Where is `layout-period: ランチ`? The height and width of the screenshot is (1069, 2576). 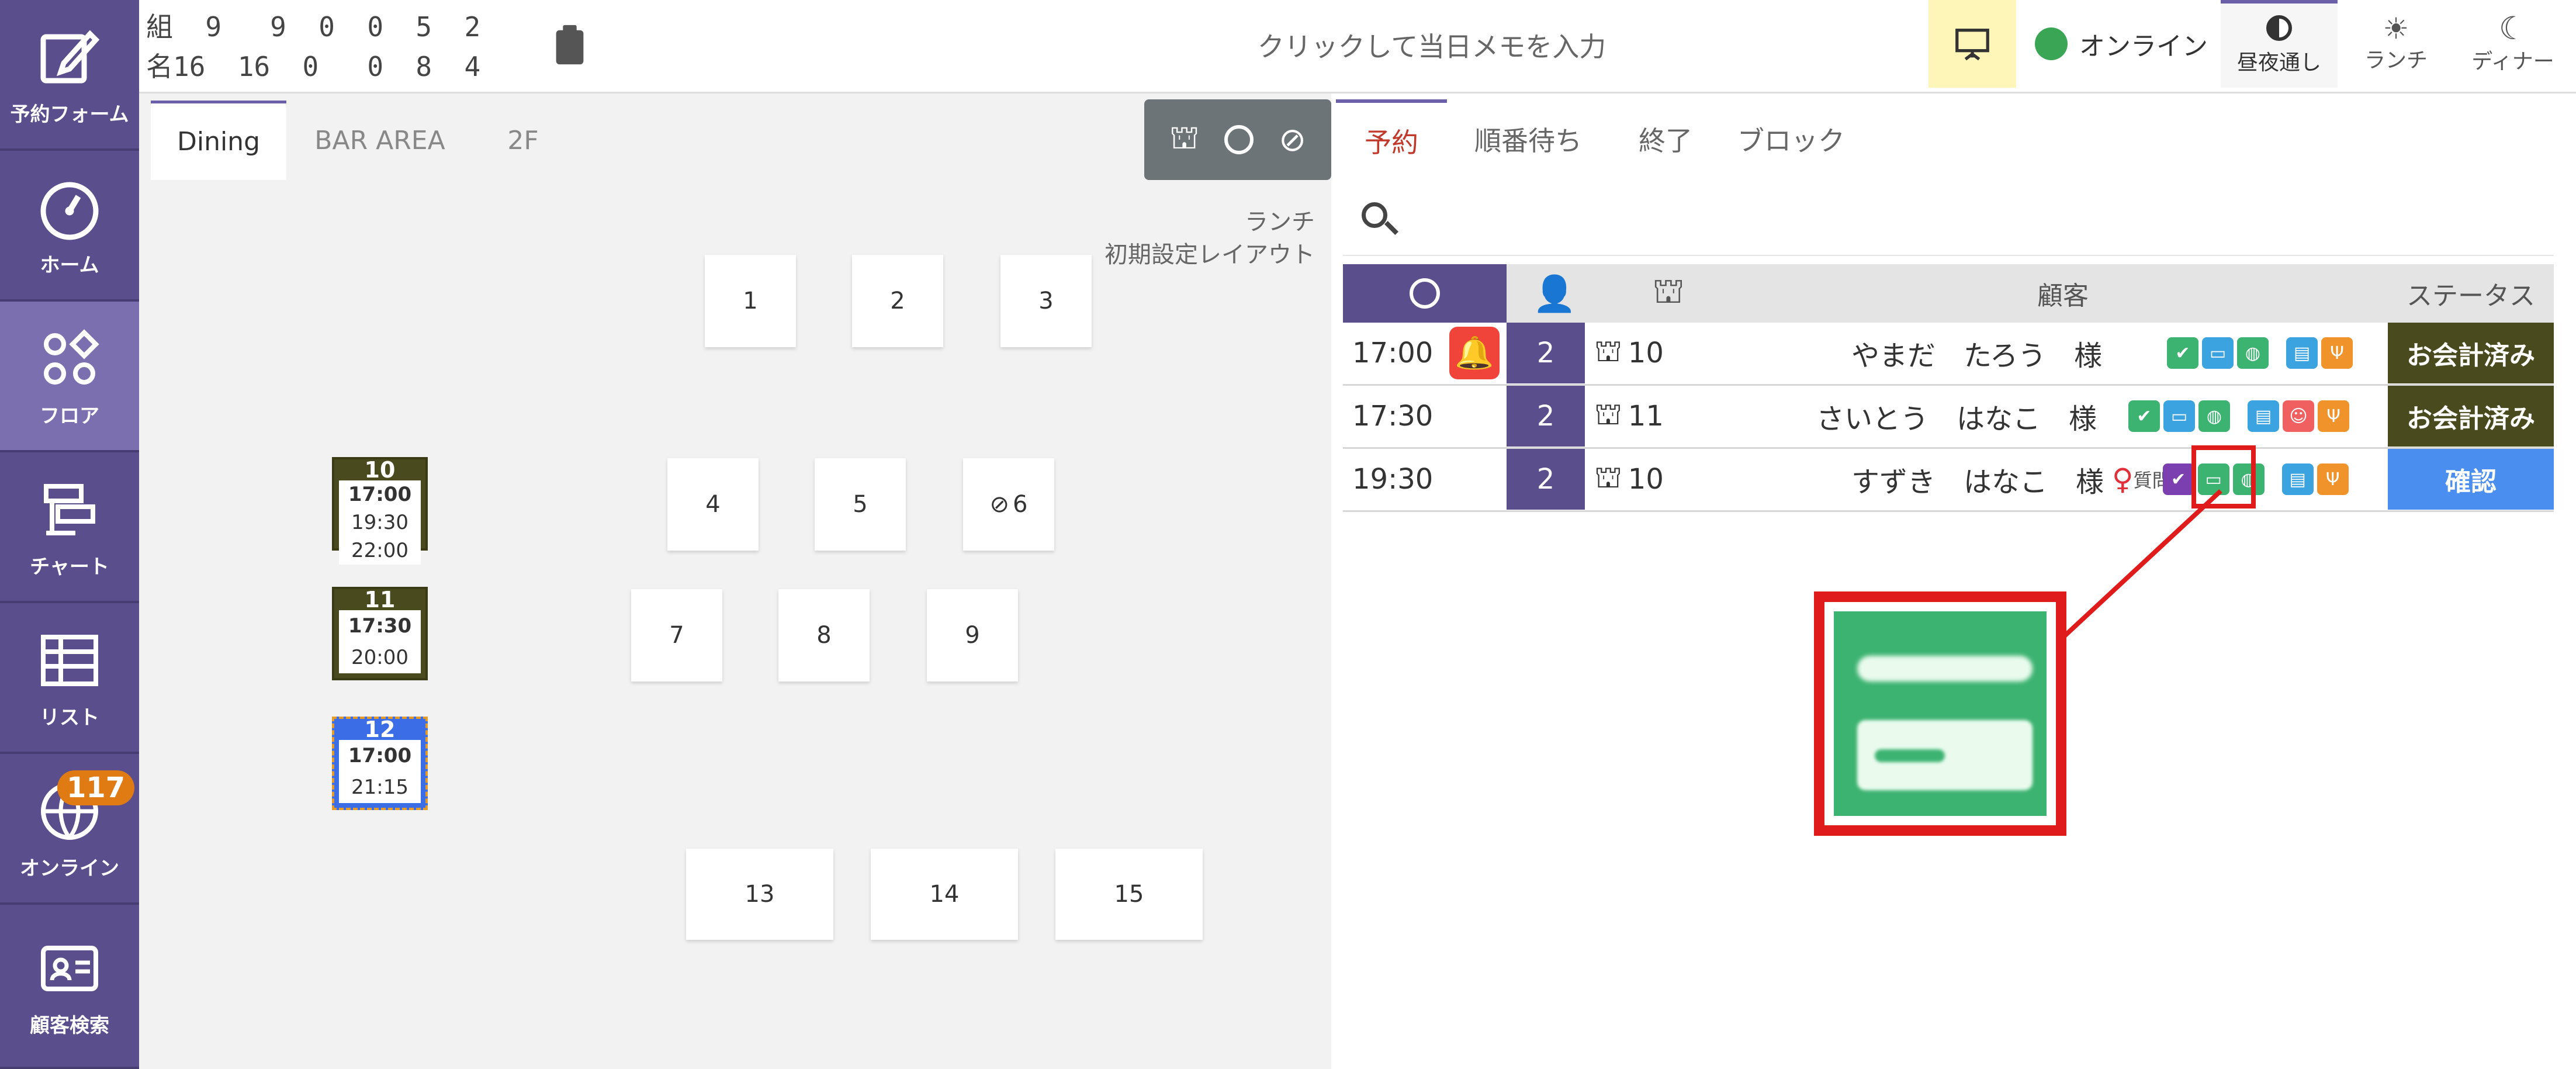
layout-period: ランチ is located at coordinates (1280, 222).